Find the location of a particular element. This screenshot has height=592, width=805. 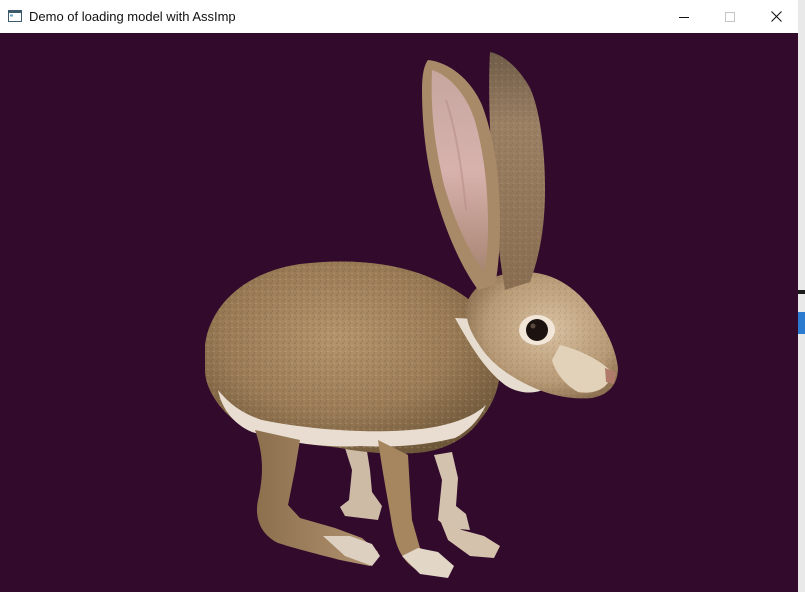

minimize-icon is located at coordinates (684, 17).